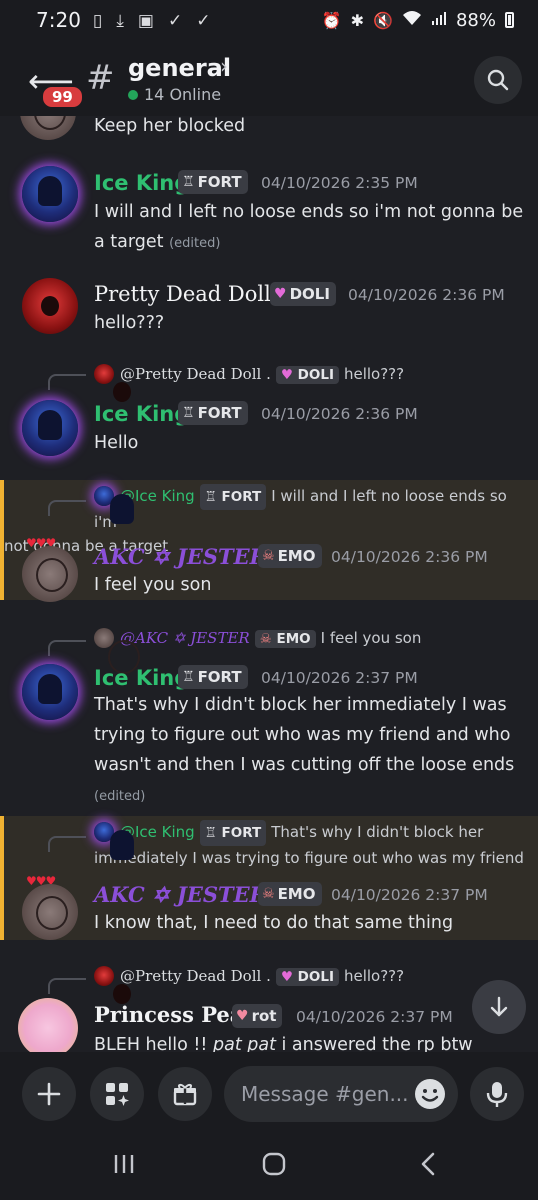 The image size is (538, 1200). Describe the element at coordinates (430, 1094) in the screenshot. I see `emoji-icon` at that location.